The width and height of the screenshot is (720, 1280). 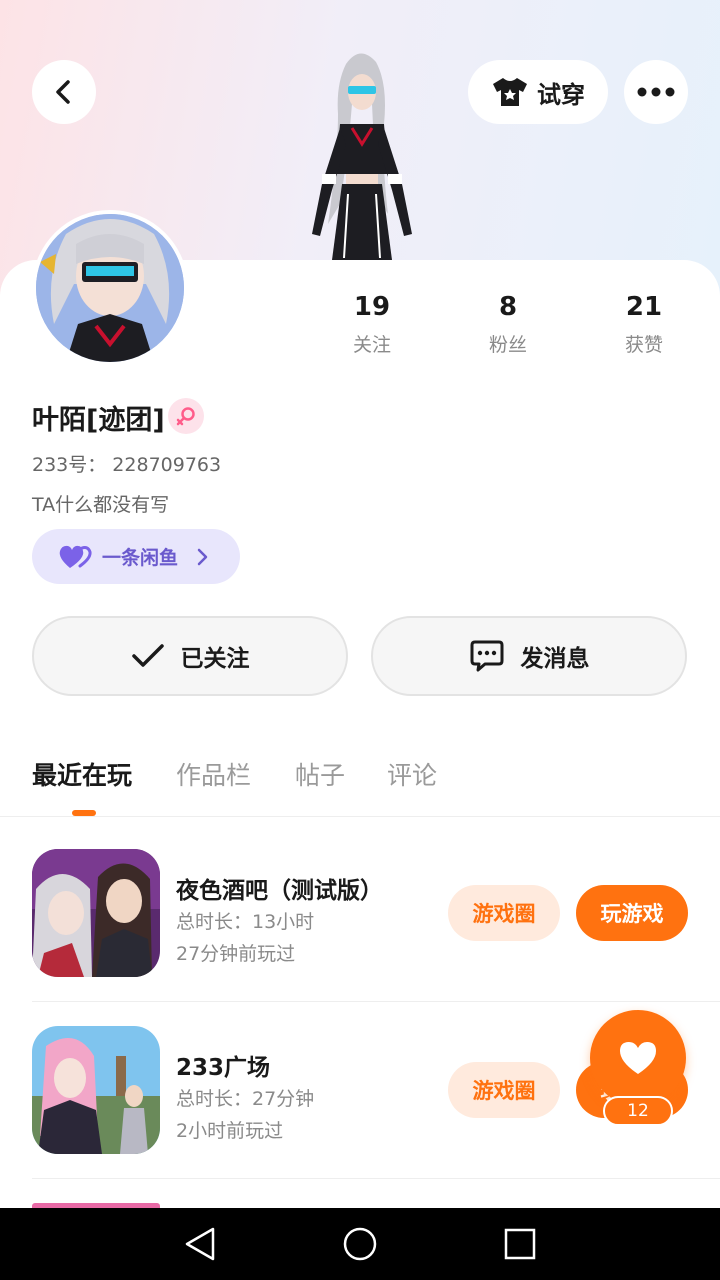 What do you see at coordinates (279, 891) in the screenshot?
I see `game-title: 夜色酒吧（测试版）` at bounding box center [279, 891].